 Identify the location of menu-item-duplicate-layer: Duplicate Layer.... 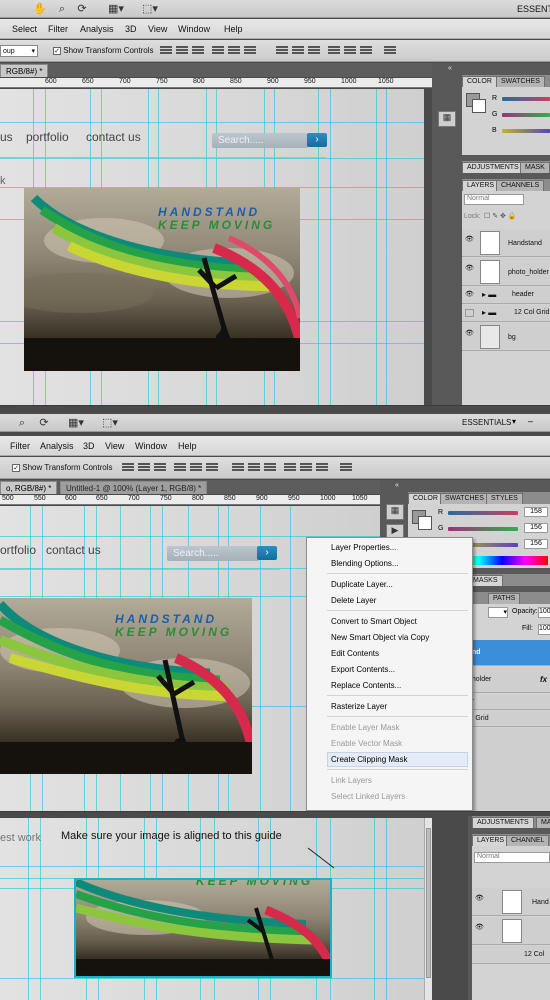
(362, 584).